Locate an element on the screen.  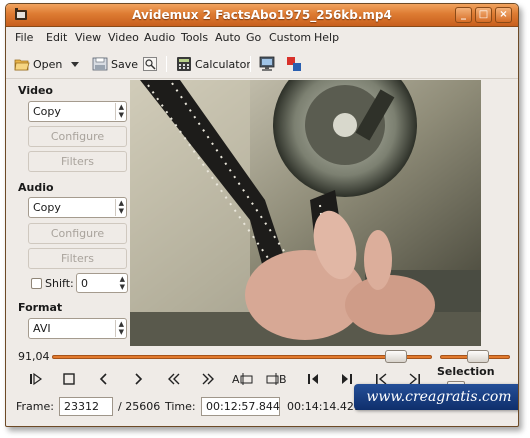
stop-button is located at coordinates (69, 380).